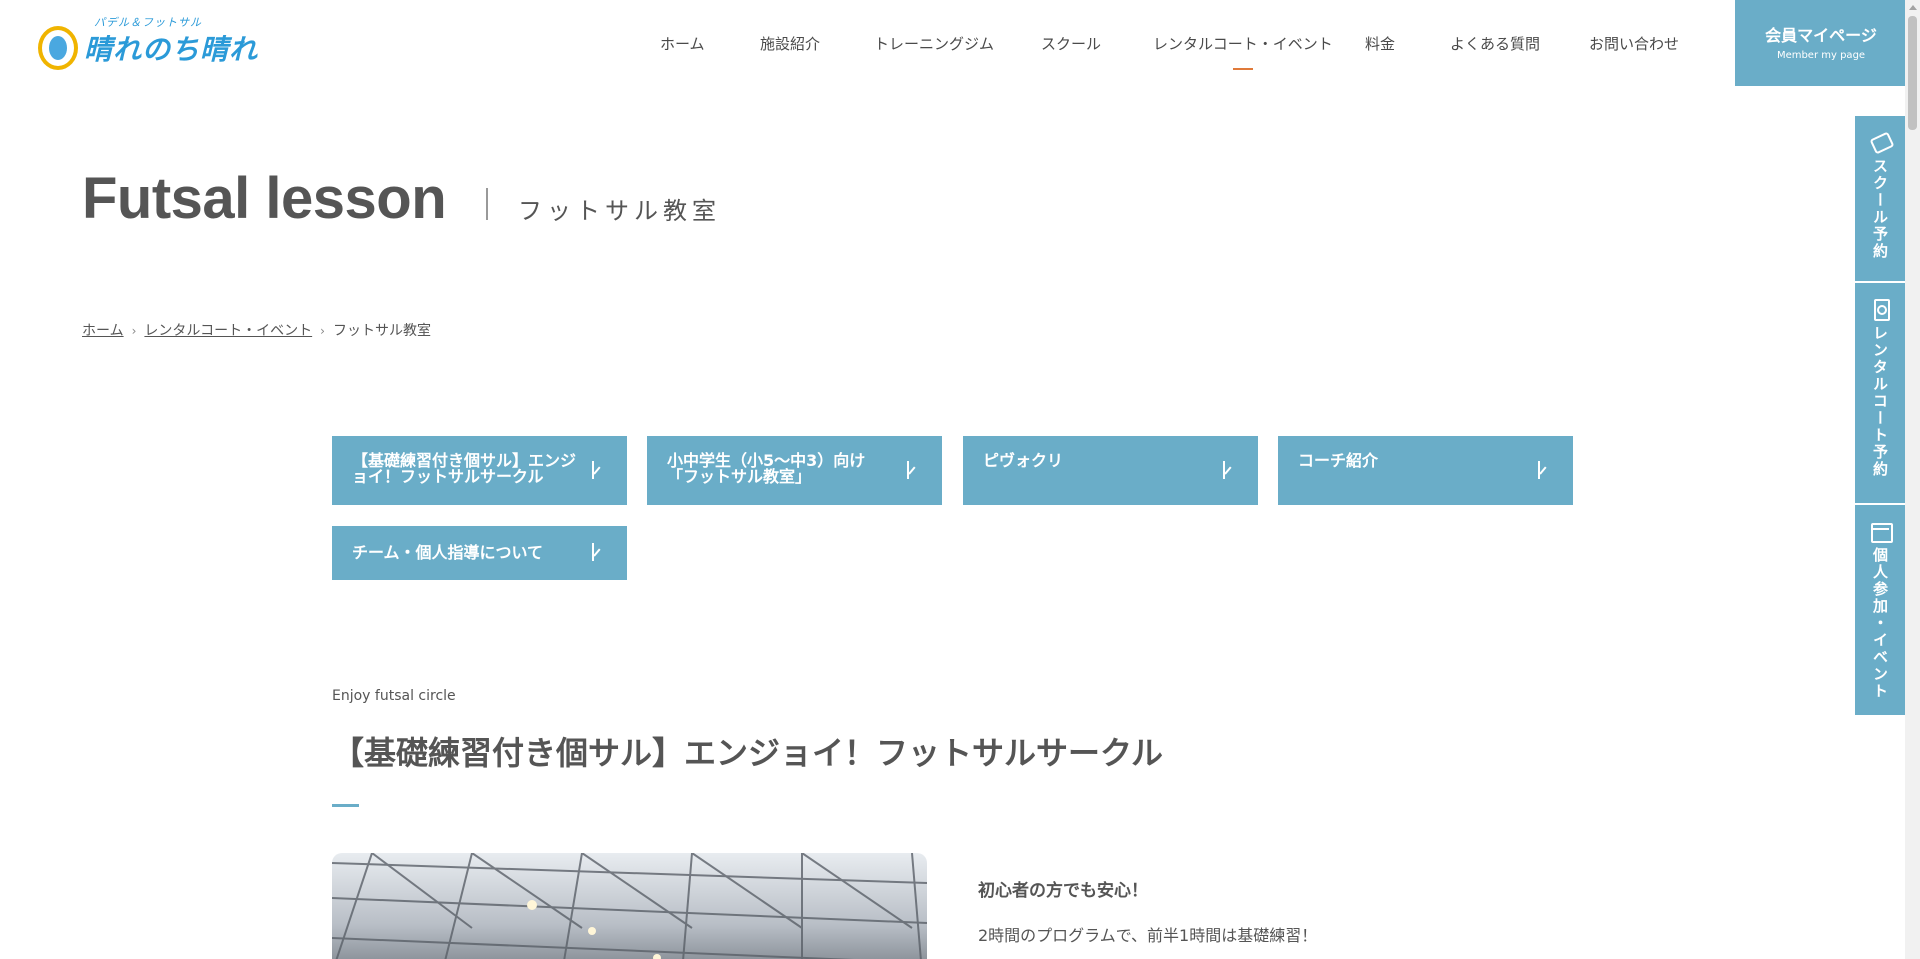  What do you see at coordinates (1425, 470) in the screenshot?
I see `anchor-coach-intro: コーチ紹介` at bounding box center [1425, 470].